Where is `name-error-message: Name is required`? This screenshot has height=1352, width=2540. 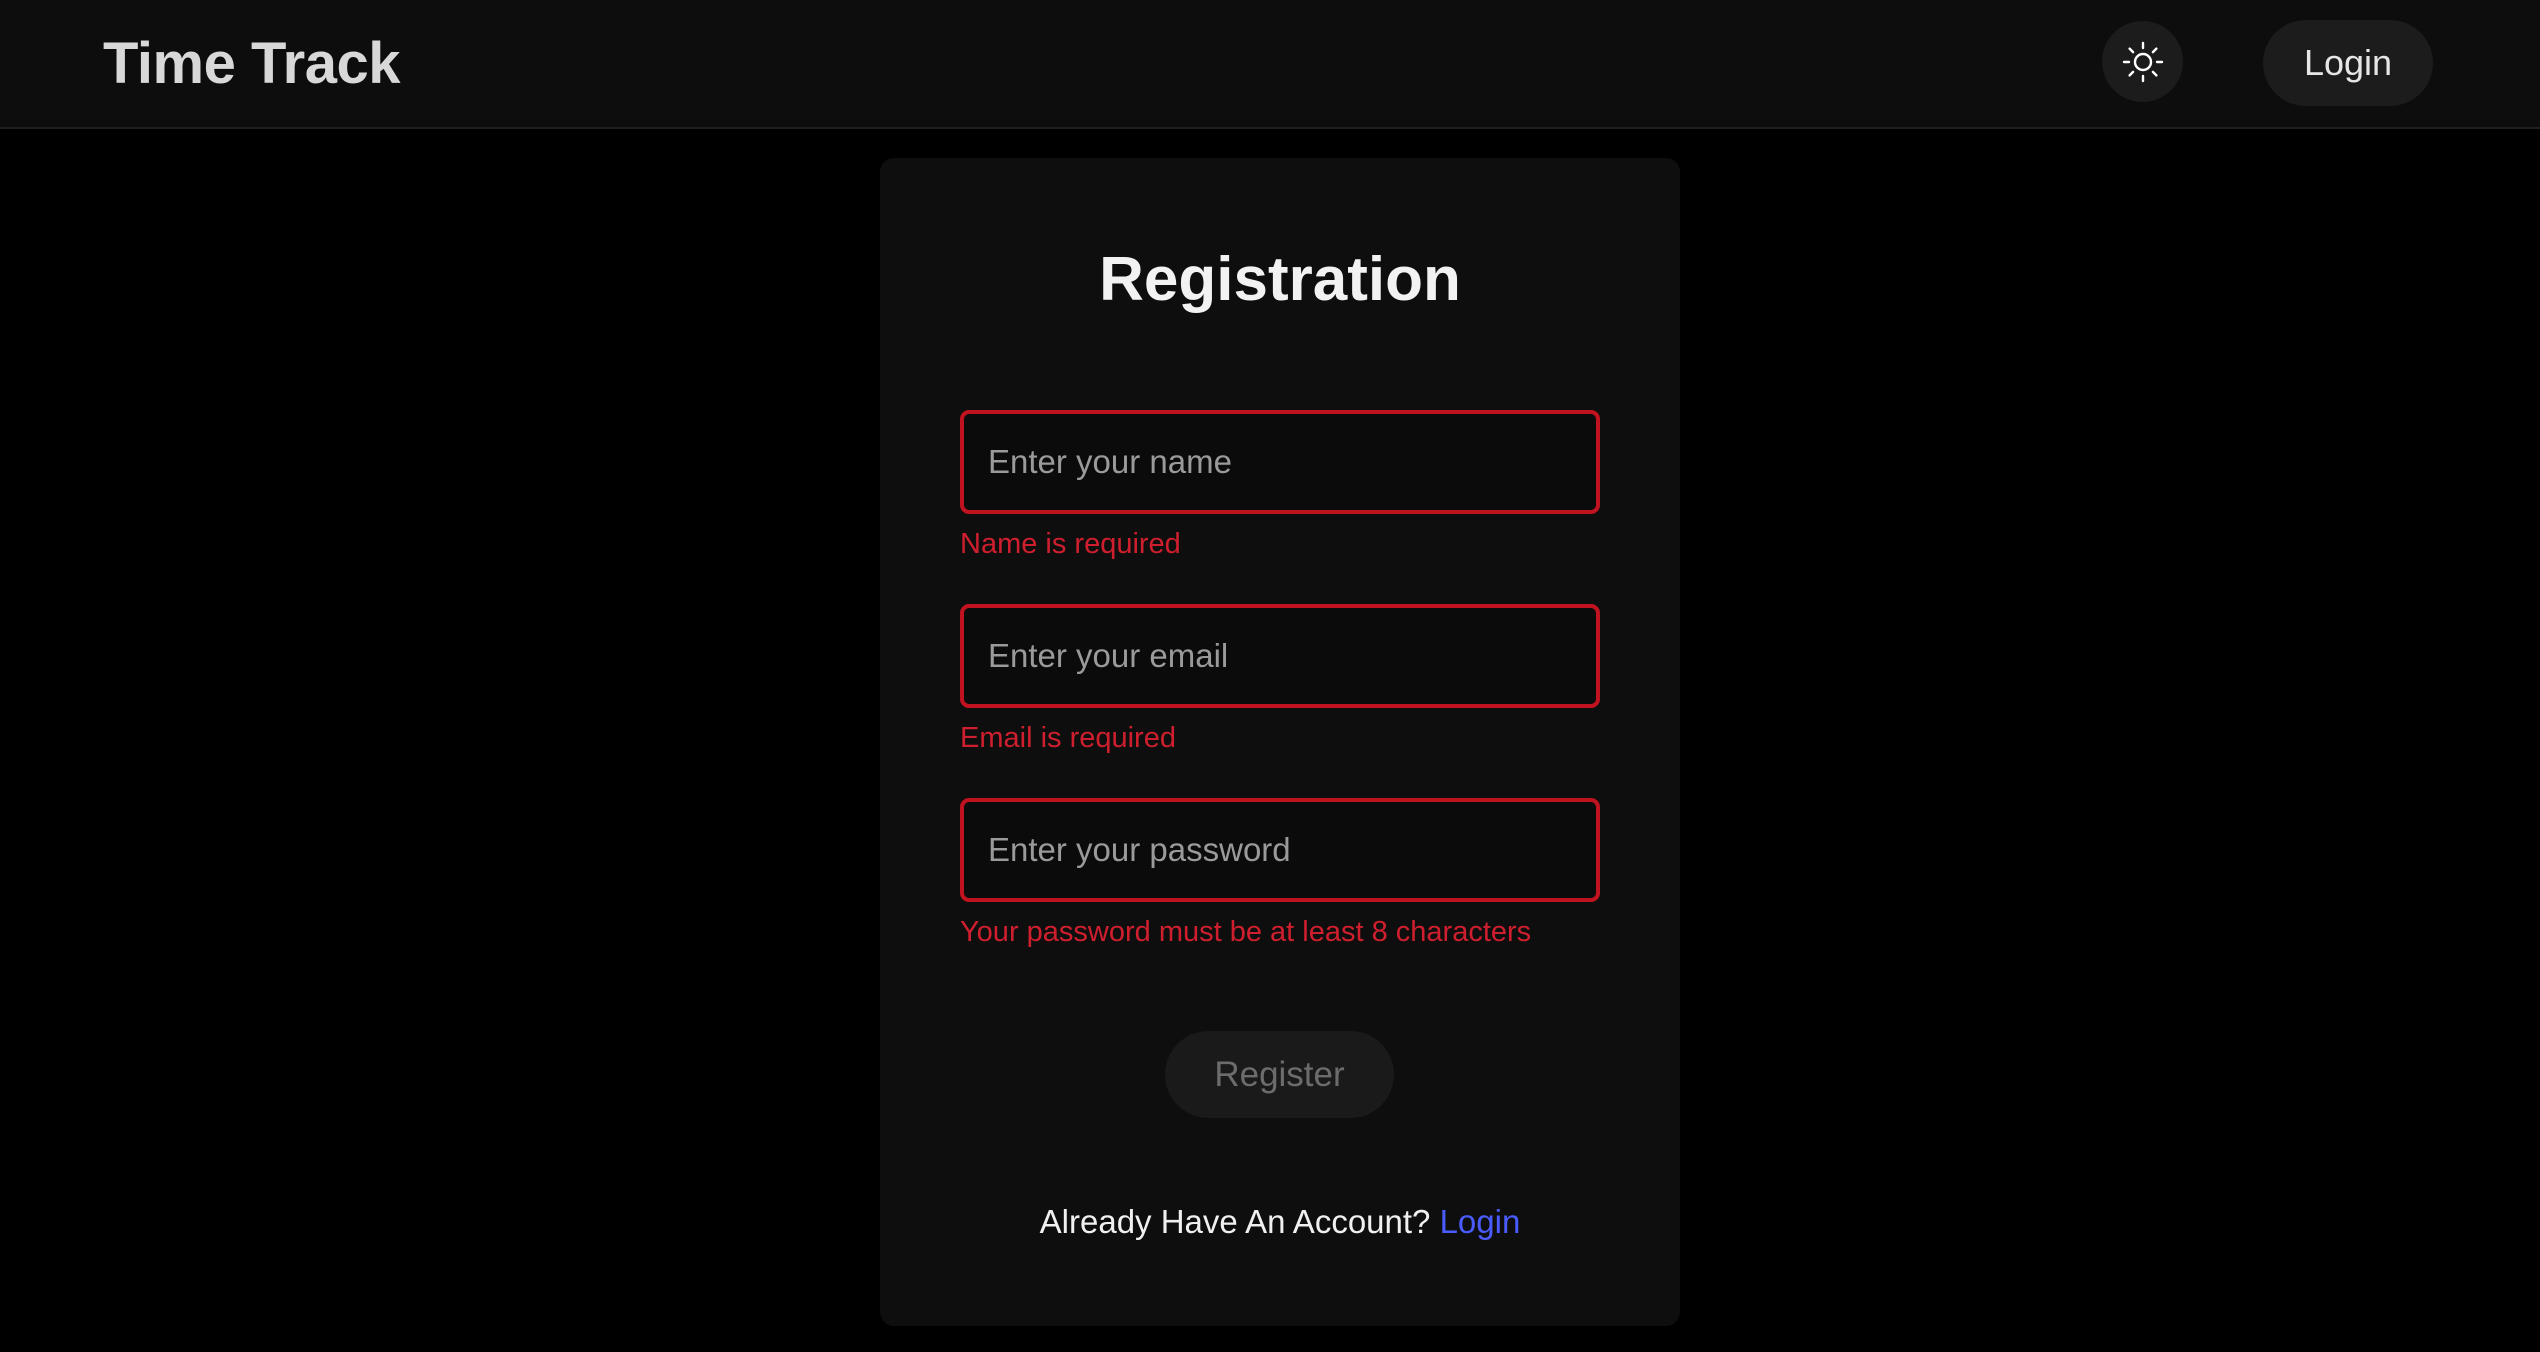 name-error-message: Name is required is located at coordinates (1070, 544).